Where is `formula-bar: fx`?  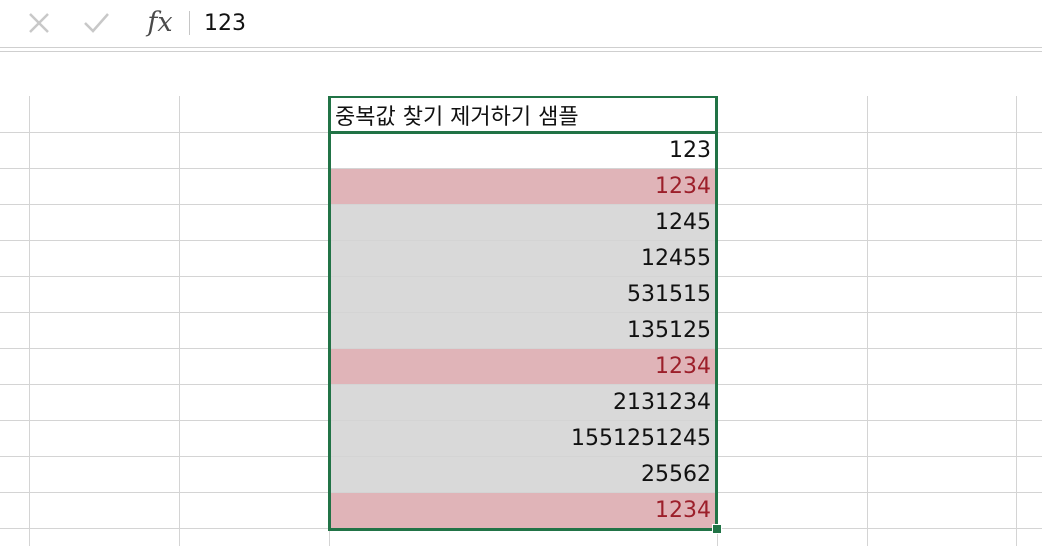 formula-bar: fx is located at coordinates (521, 26).